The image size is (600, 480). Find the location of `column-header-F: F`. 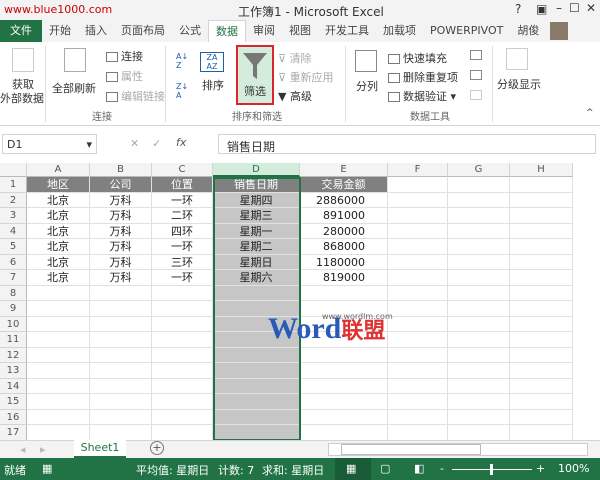

column-header-F: F is located at coordinates (418, 170).